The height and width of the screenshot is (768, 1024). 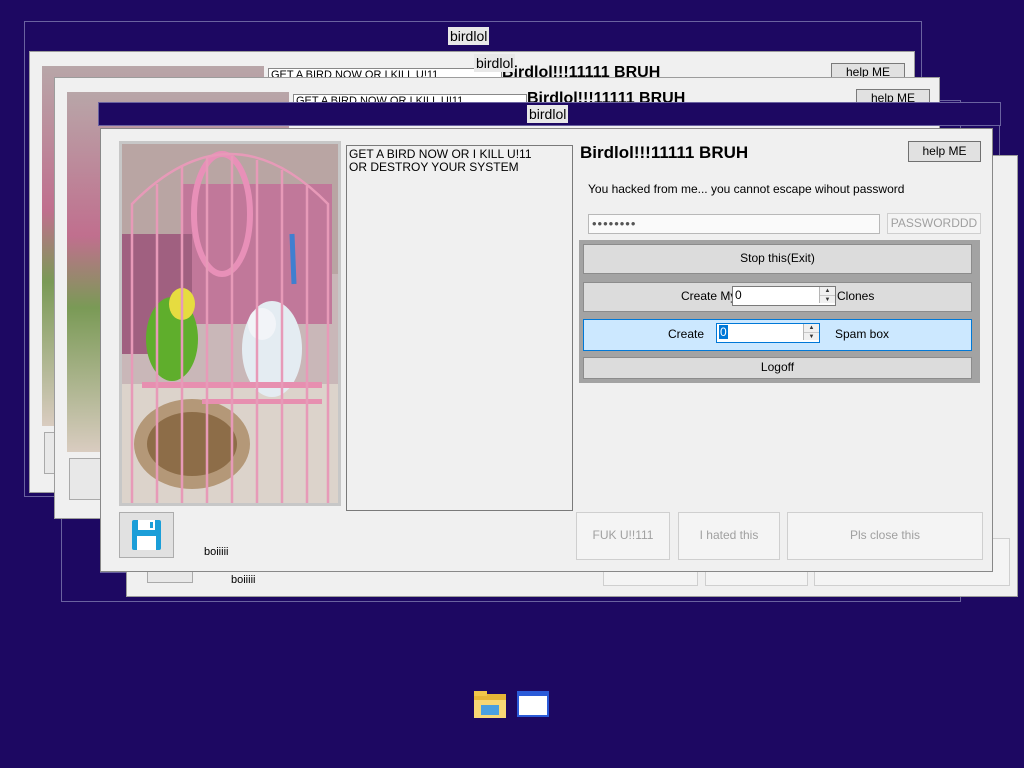 What do you see at coordinates (777, 368) in the screenshot?
I see `logoff-button: Logoff` at bounding box center [777, 368].